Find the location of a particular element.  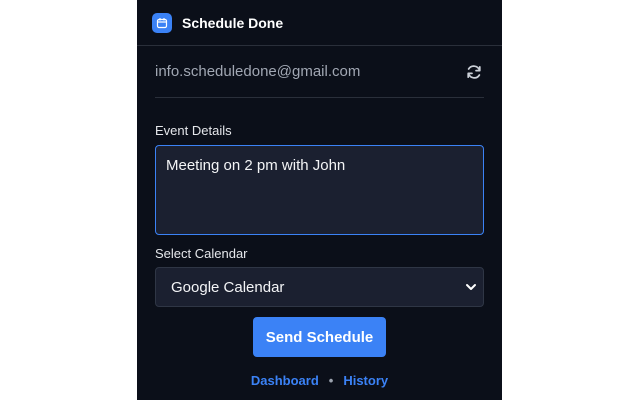

account-row: info.scheduledone@gmail.com is located at coordinates (319, 72).